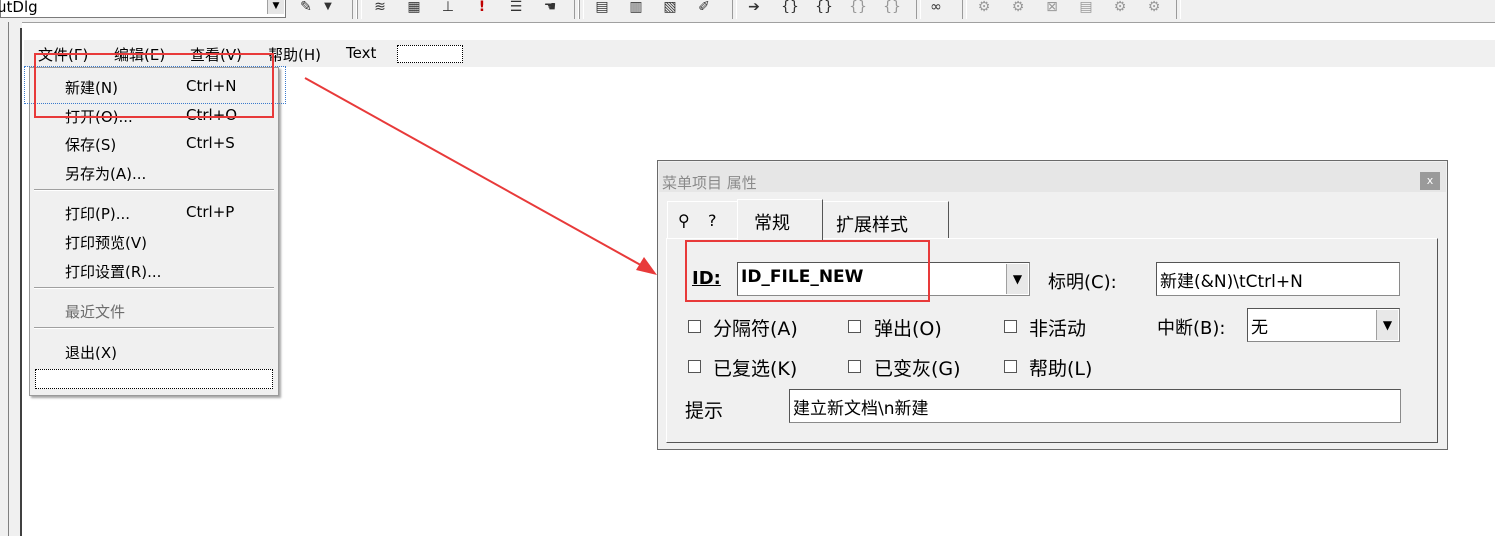  I want to click on new-menu-item-placeholder, so click(430, 54).